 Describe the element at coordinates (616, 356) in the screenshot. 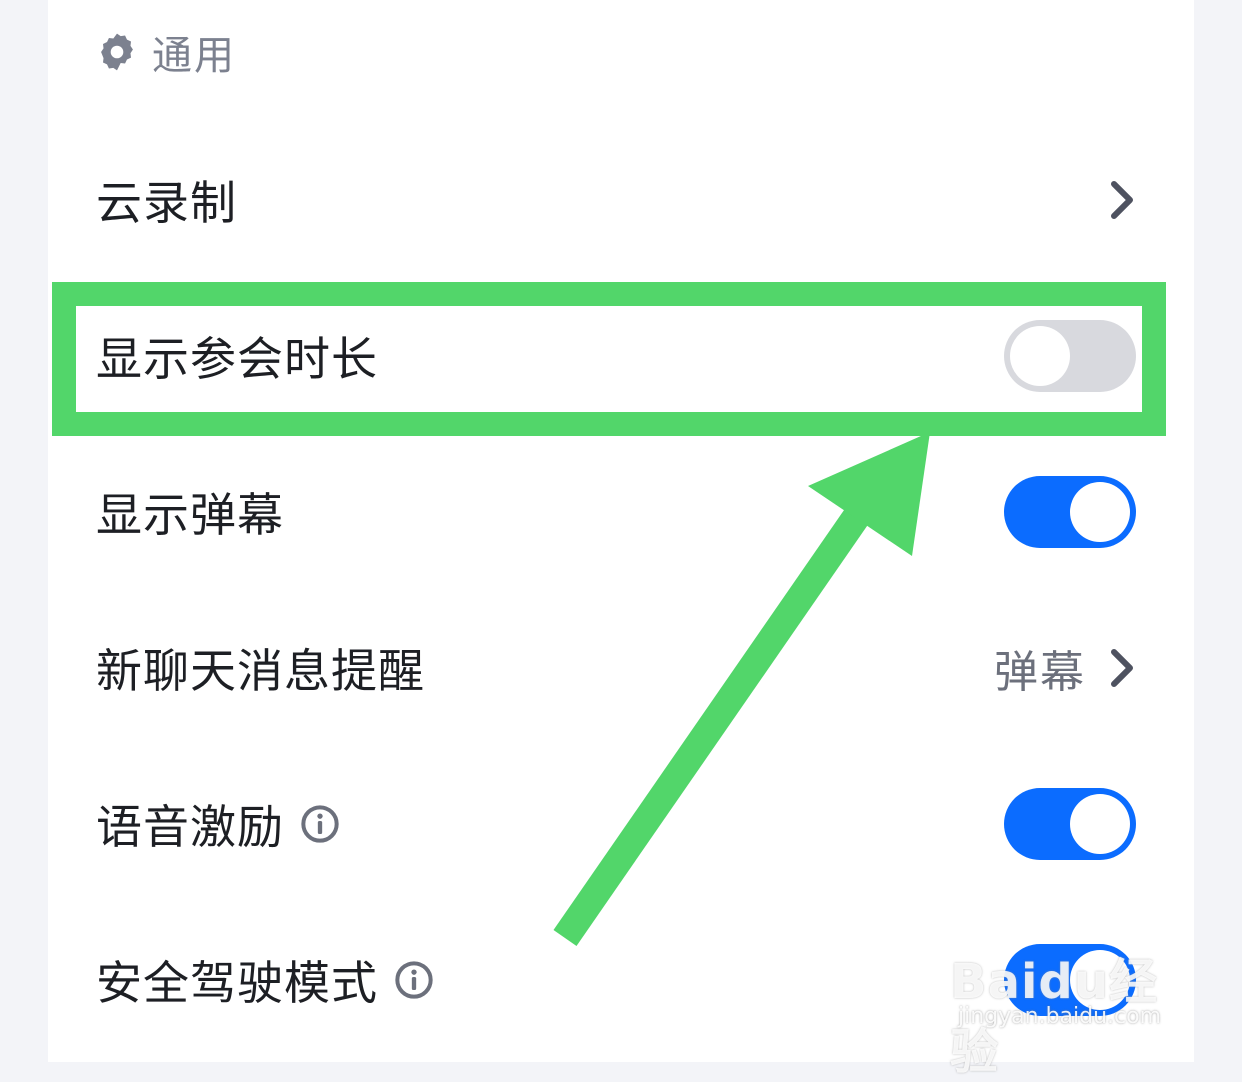

I see `row-show-meeting-duration: 显示参会时长` at that location.